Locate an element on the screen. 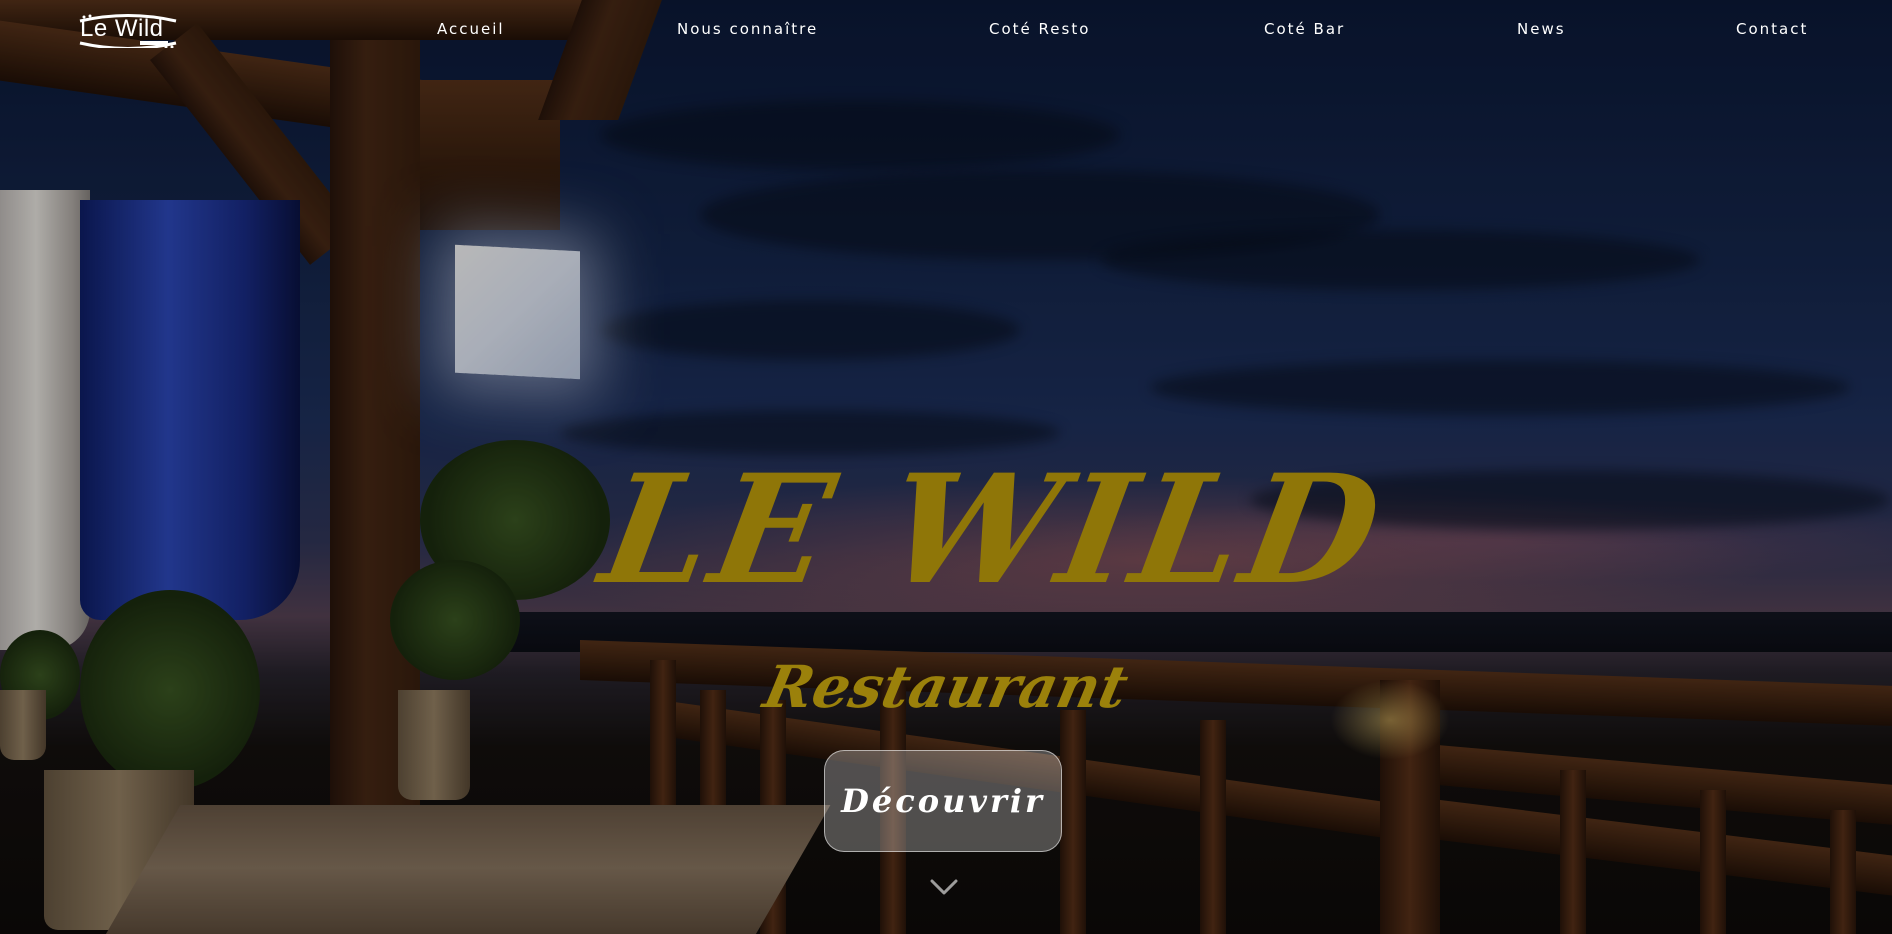 The width and height of the screenshot is (1892, 934). logo-text: Le Wild is located at coordinates (122, 28).